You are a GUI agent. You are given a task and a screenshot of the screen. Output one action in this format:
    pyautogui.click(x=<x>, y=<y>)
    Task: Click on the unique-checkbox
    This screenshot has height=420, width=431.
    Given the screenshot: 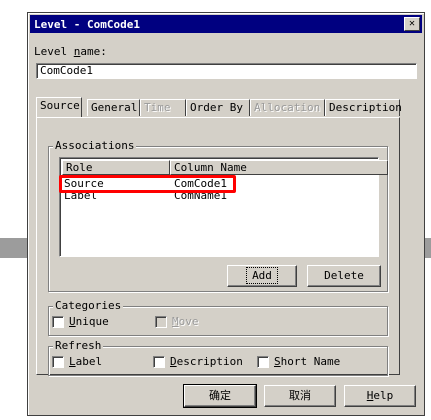 What is the action you would take?
    pyautogui.click(x=58, y=322)
    